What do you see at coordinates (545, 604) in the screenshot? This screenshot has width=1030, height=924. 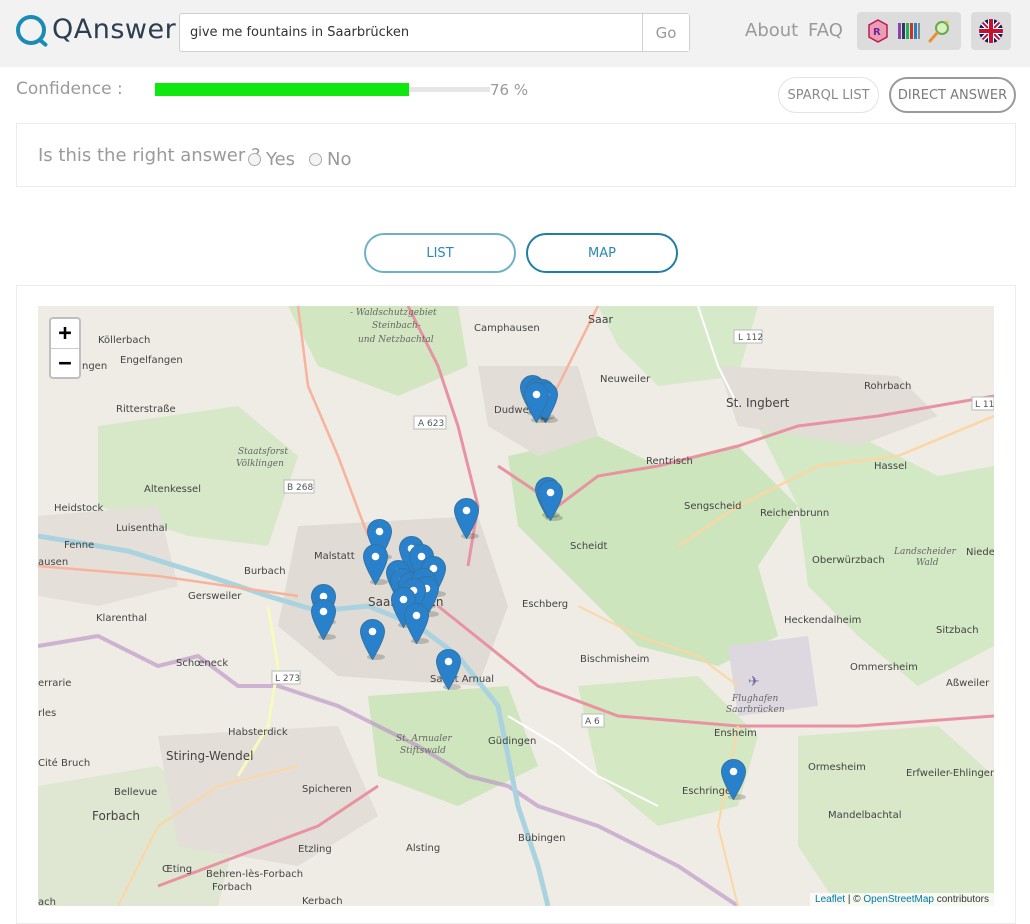 I see `svg-text: Eschberg` at bounding box center [545, 604].